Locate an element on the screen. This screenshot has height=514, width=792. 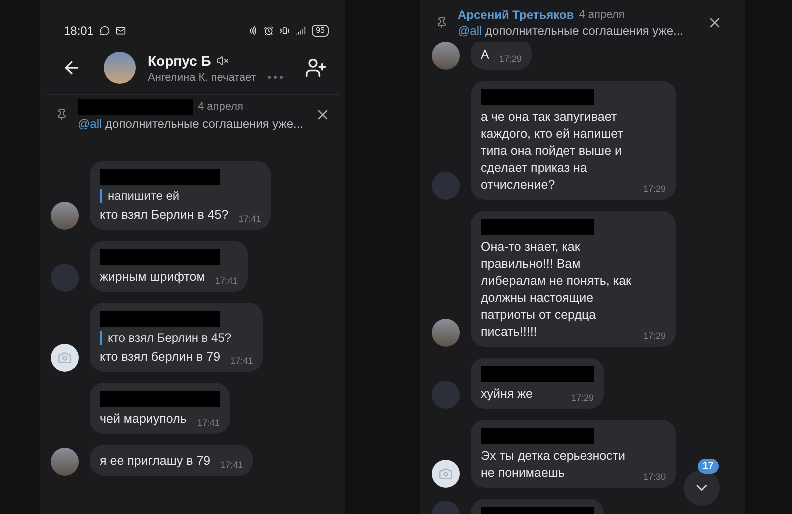
pinned-author: Арсений Третьяков is located at coordinates (516, 15).